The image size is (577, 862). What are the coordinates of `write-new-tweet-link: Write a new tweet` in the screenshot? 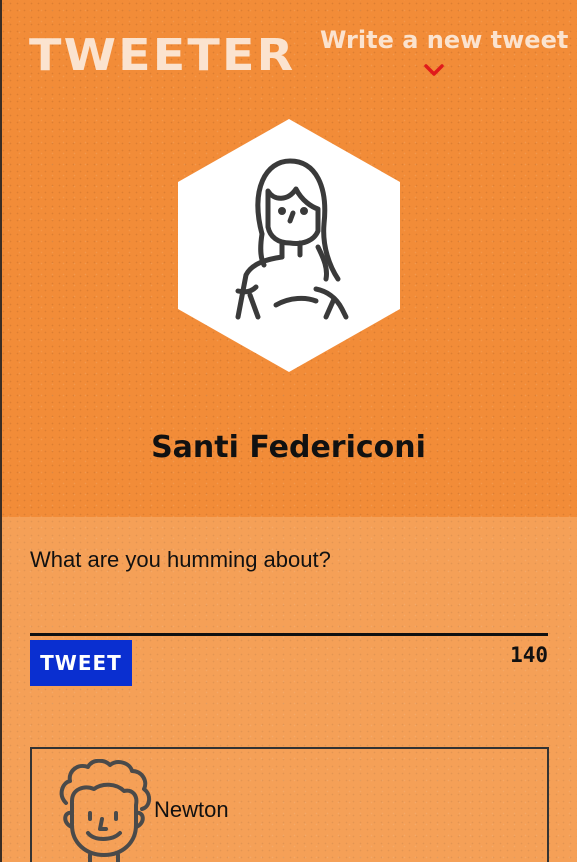 It's located at (444, 40).